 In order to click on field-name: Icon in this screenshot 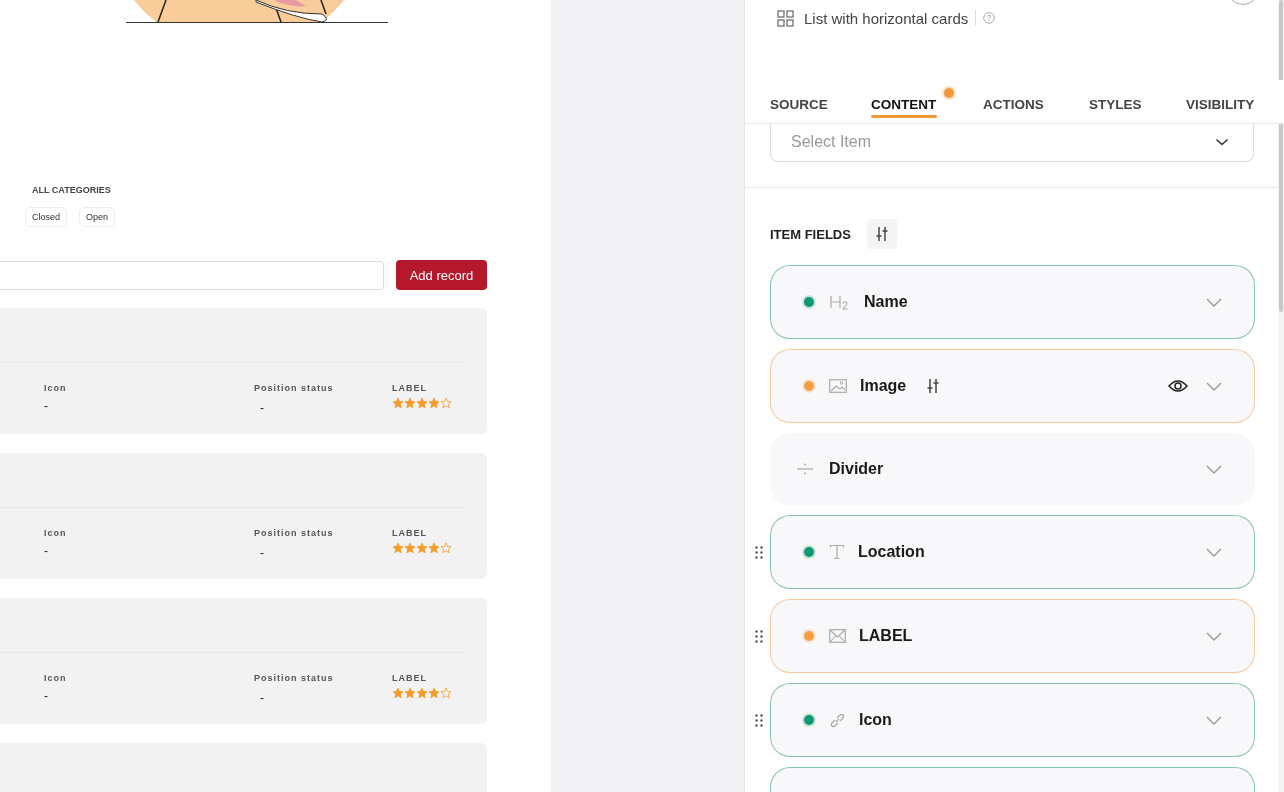, I will do `click(875, 720)`.